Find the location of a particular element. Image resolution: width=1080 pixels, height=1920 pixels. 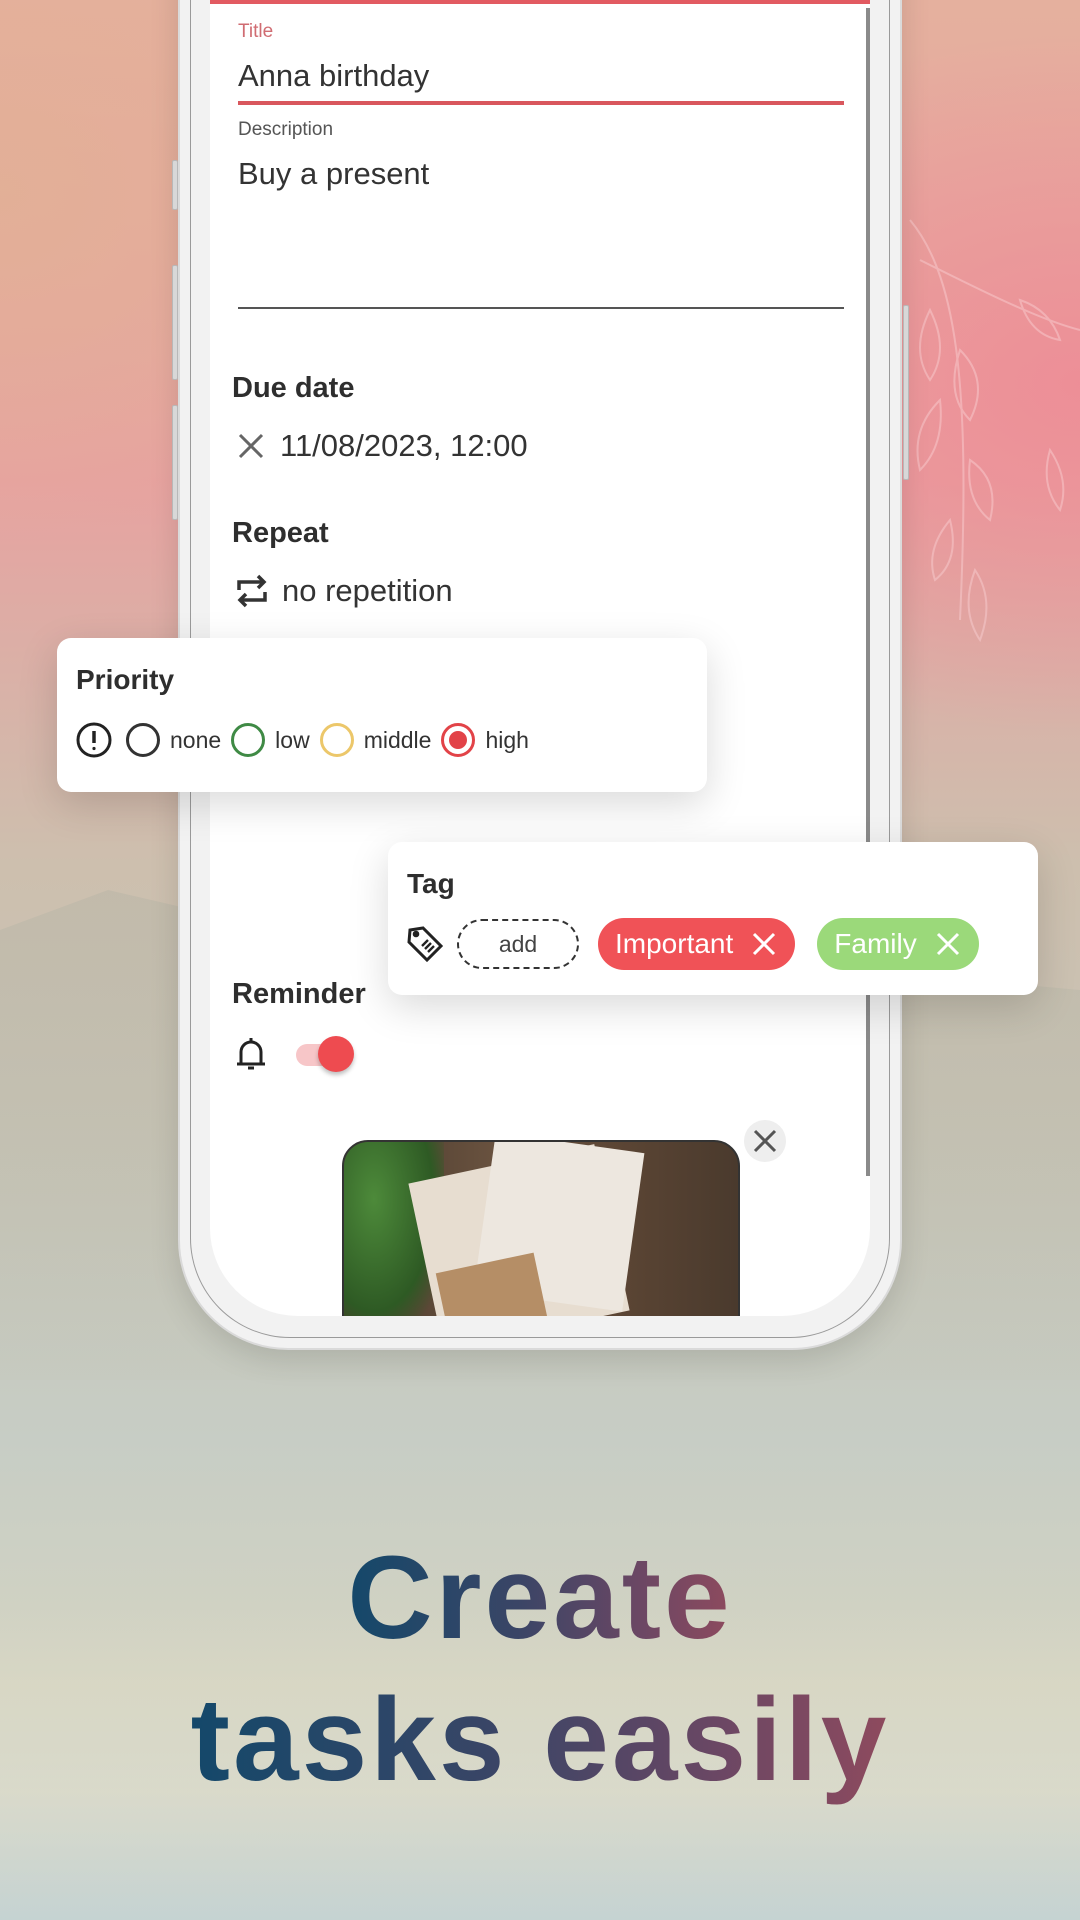

headline-line-2: tasks easily is located at coordinates (540, 1740).